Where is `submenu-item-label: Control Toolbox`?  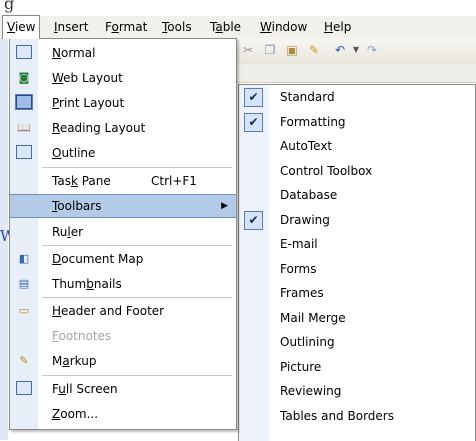
submenu-item-label: Control Toolbox is located at coordinates (326, 170).